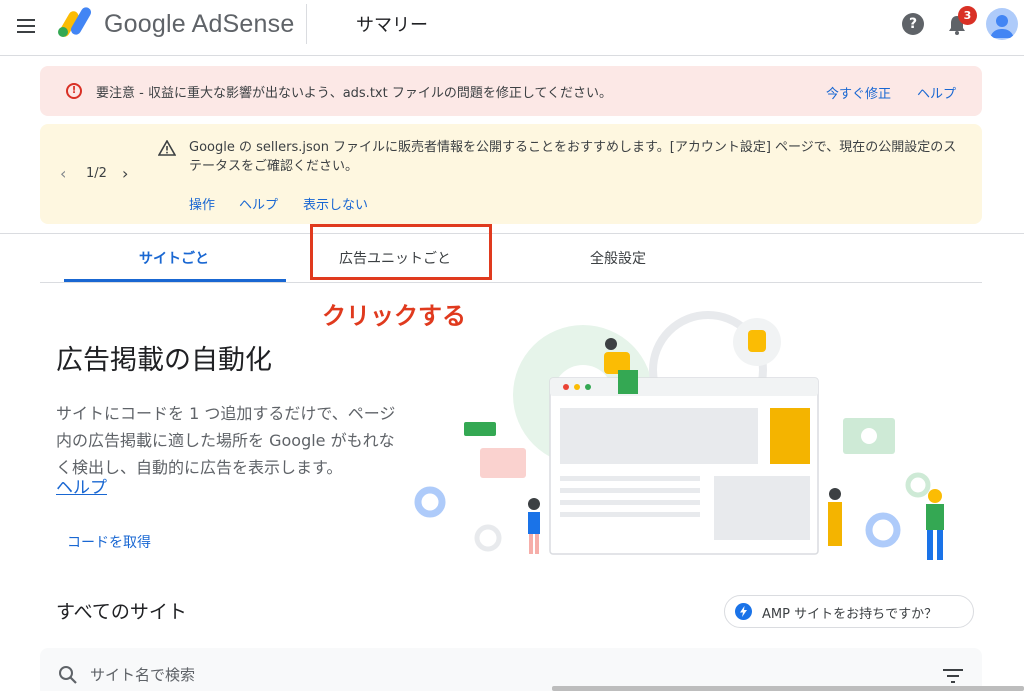 This screenshot has width=1024, height=691. What do you see at coordinates (1002, 24) in the screenshot?
I see `avatar` at bounding box center [1002, 24].